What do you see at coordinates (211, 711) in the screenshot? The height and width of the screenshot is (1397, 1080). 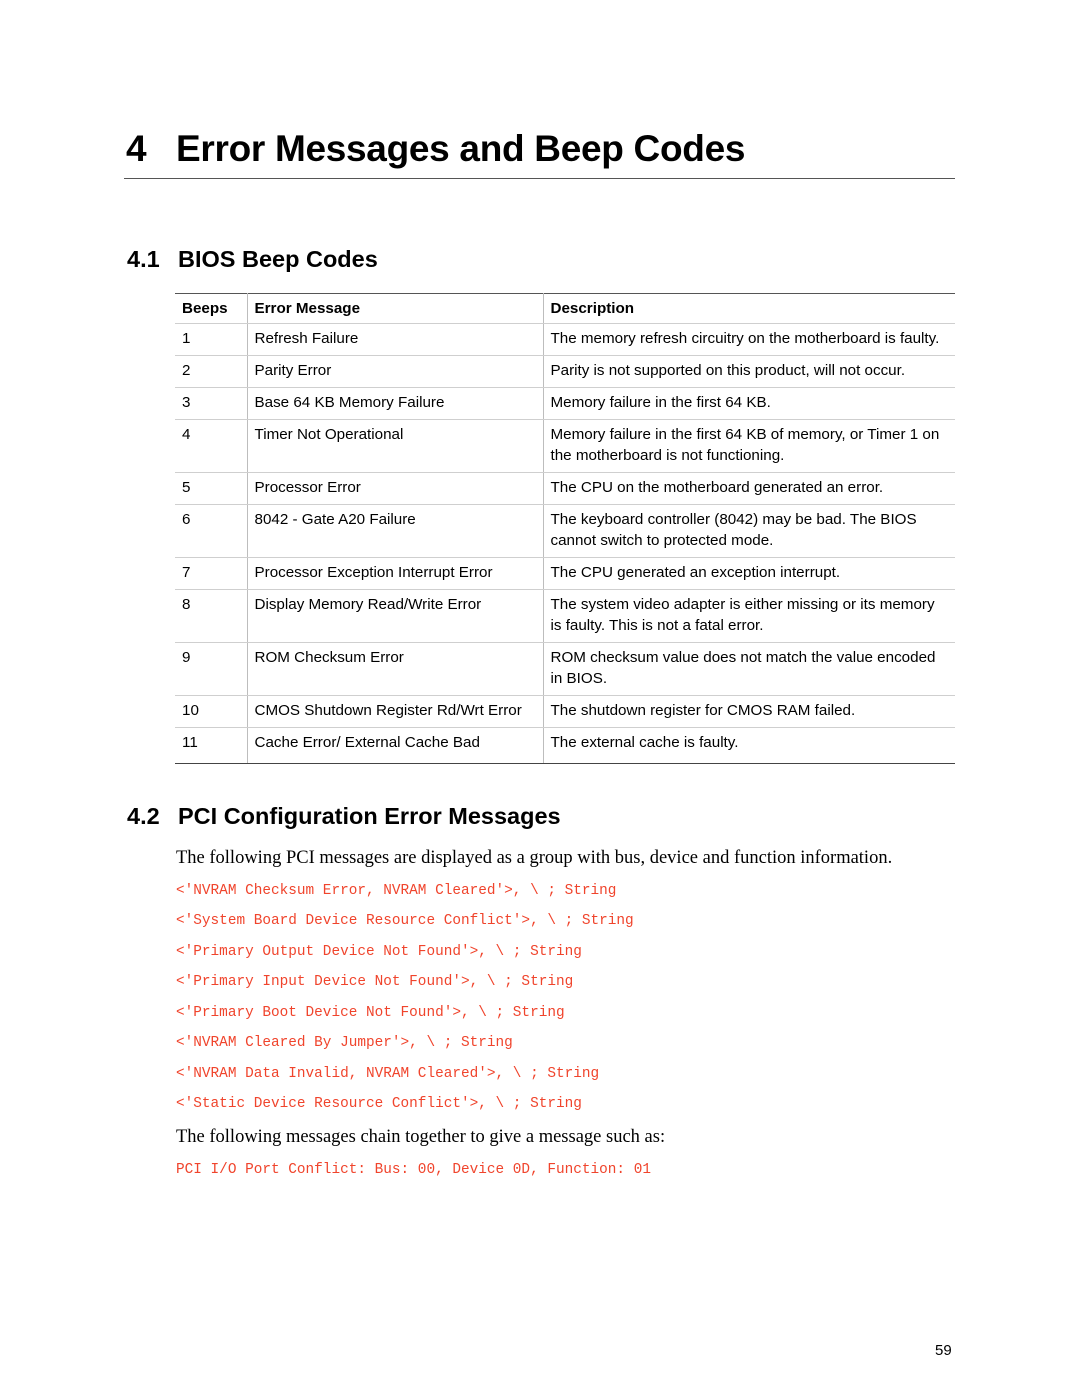 I see `beeps-cell: 10` at bounding box center [211, 711].